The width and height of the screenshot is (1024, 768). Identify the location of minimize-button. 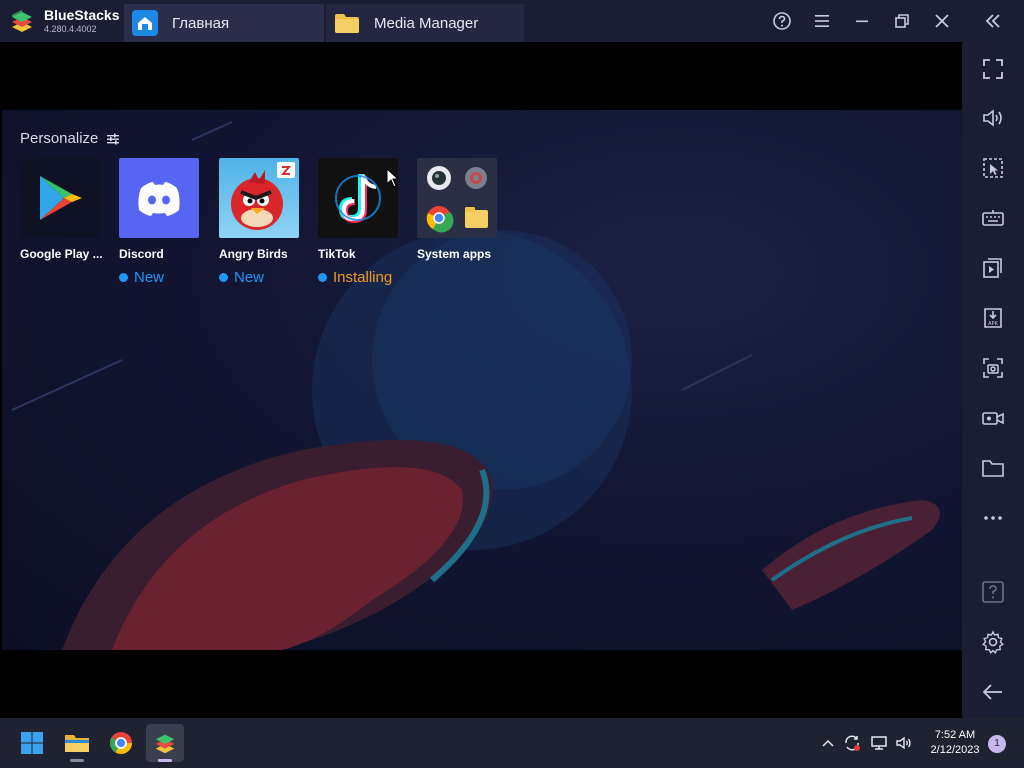
(862, 21).